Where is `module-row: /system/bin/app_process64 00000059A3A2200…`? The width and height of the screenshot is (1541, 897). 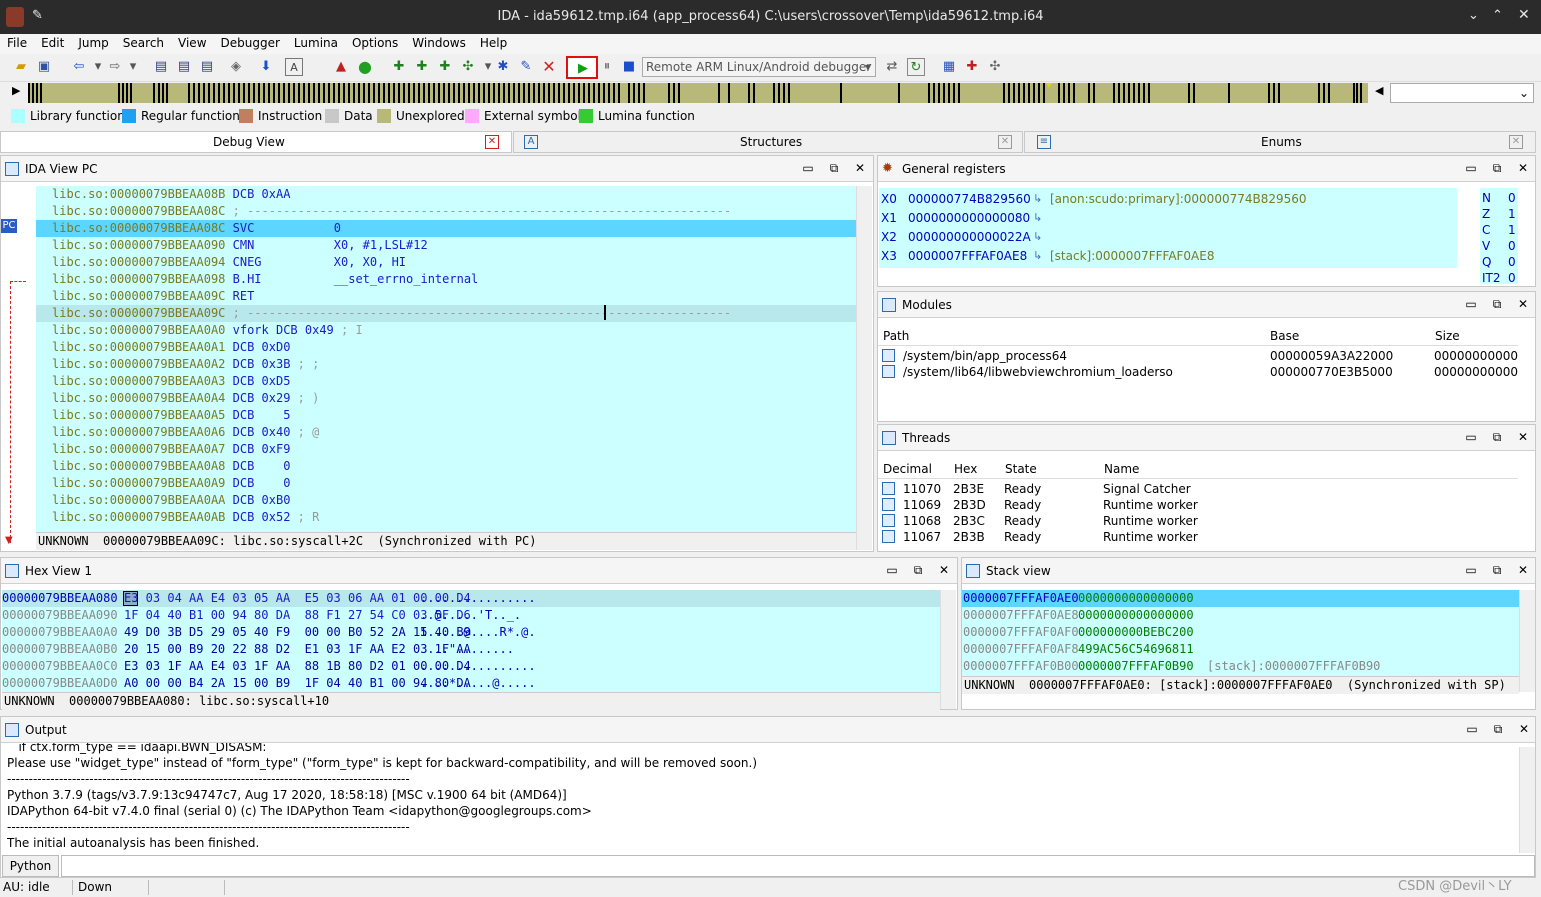
module-row: /system/bin/app_process64 00000059A3A2200… is located at coordinates (1198, 356).